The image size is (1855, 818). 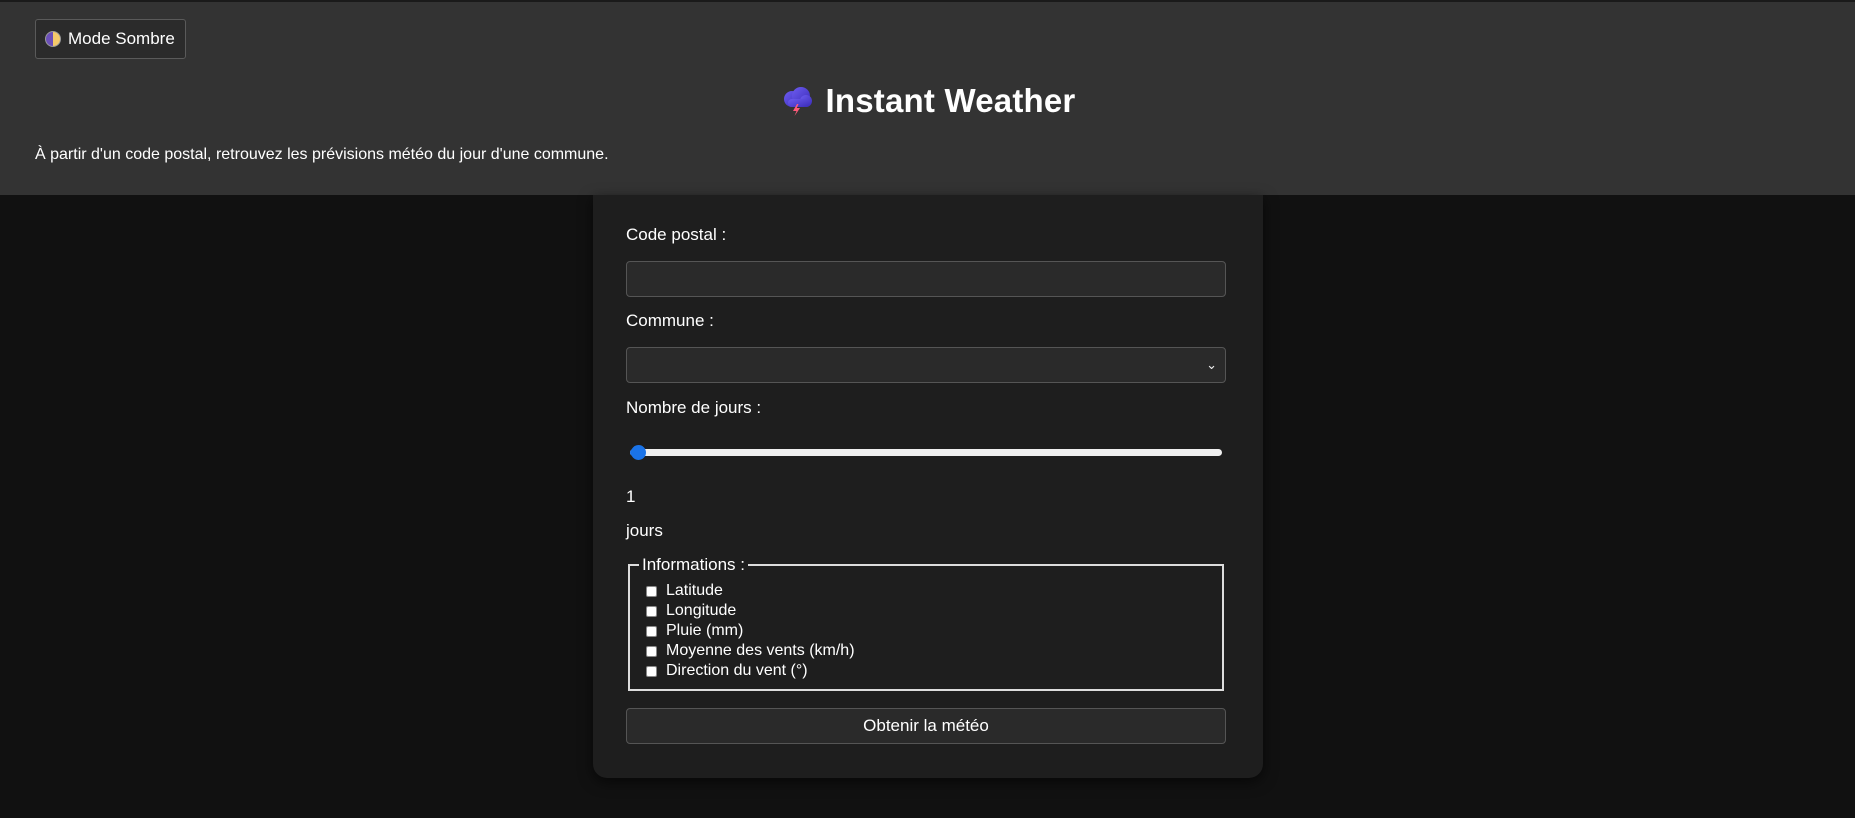 I want to click on commune-select: ⌄, so click(x=926, y=365).